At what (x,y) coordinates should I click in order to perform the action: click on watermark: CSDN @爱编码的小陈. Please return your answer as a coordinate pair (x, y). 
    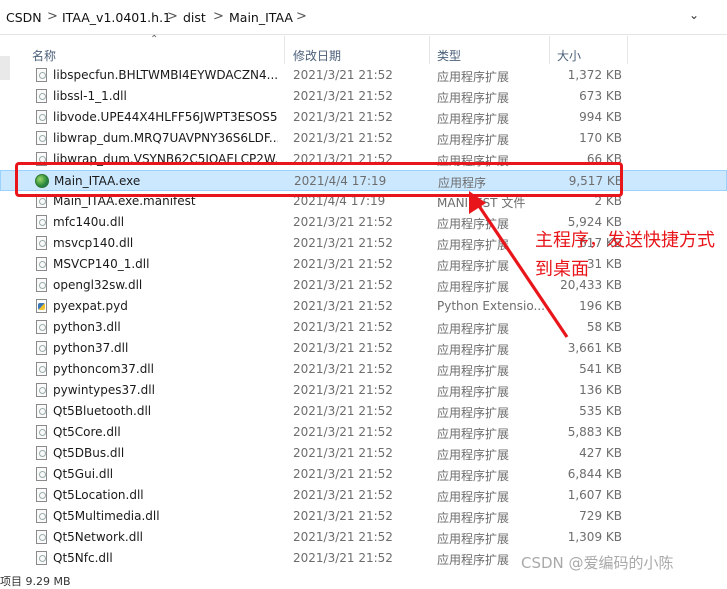
    Looking at the image, I should click on (597, 563).